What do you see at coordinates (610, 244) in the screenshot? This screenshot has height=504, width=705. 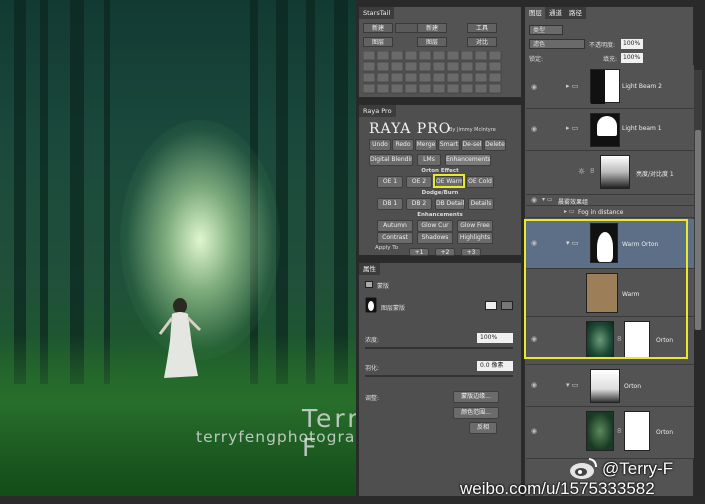 I see `layer-row-selected: ◉ ▾ ▭ Warm Orton` at bounding box center [610, 244].